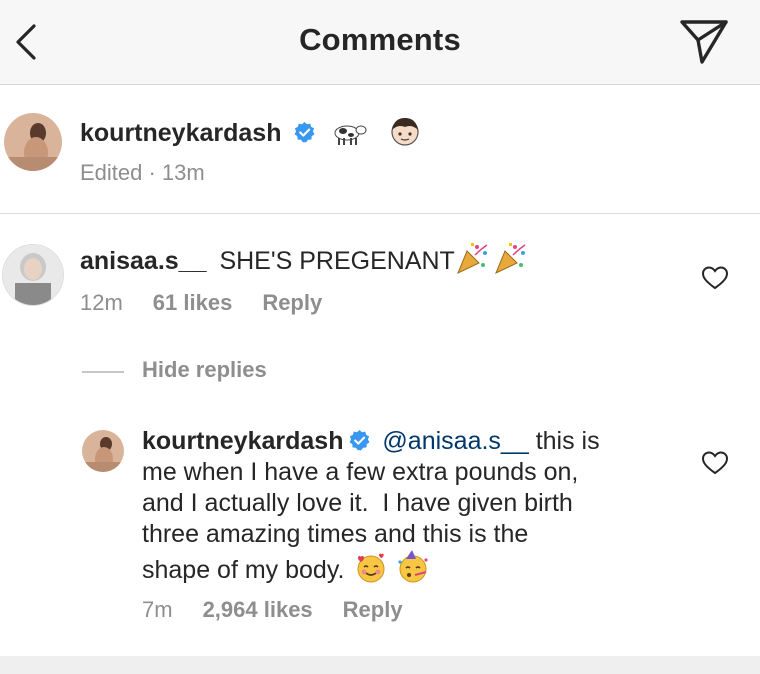  What do you see at coordinates (101, 302) in the screenshot?
I see `comment-time: 12m` at bounding box center [101, 302].